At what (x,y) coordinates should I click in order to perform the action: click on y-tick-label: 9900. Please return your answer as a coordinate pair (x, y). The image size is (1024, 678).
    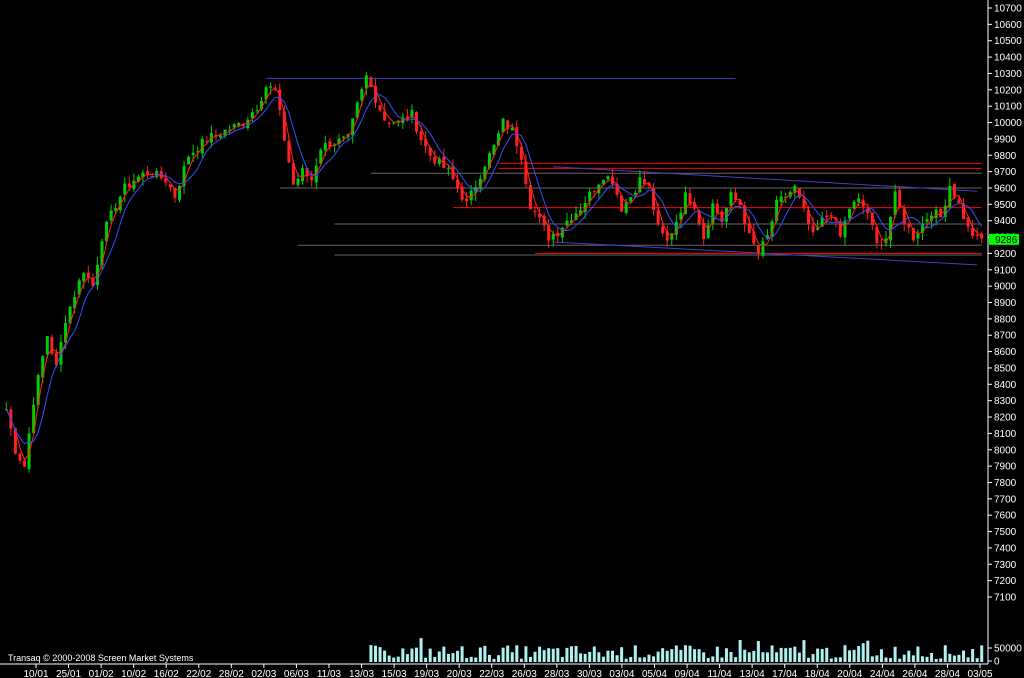
    Looking at the image, I should click on (1005, 139).